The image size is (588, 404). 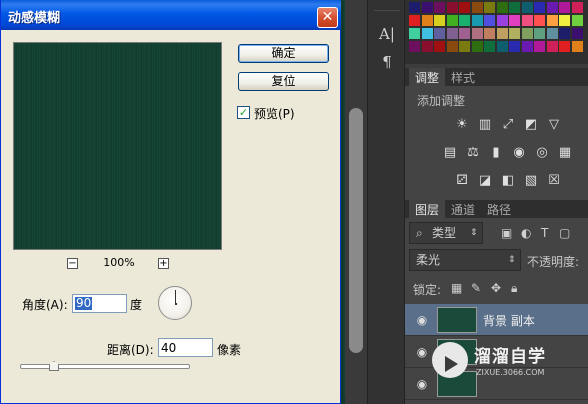 I want to click on color-balance-icon: ⚖, so click(x=473, y=153).